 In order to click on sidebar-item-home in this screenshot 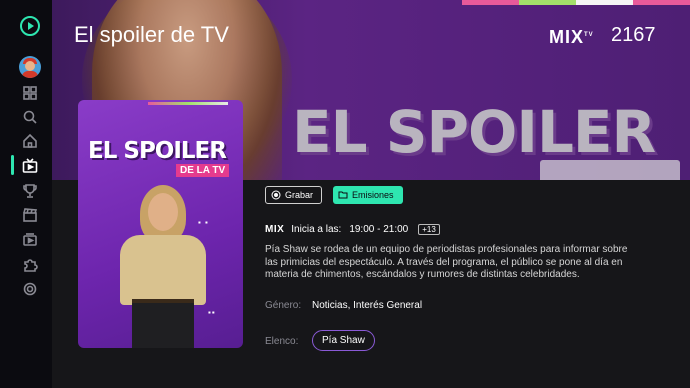, I will do `click(30, 141)`.